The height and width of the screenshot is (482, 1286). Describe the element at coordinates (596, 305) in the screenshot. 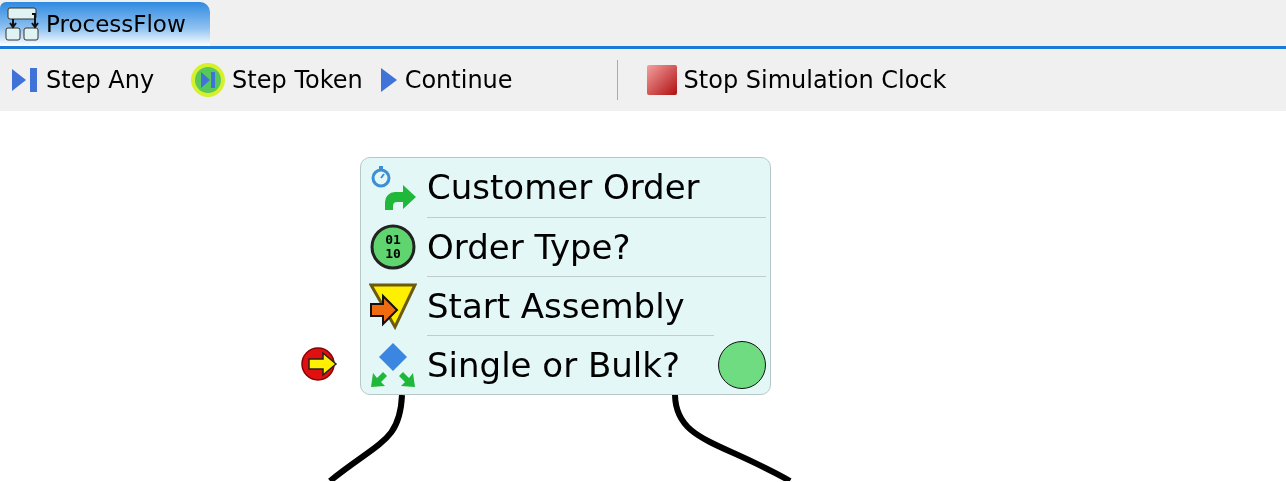

I see `block-label: Start Assembly` at that location.